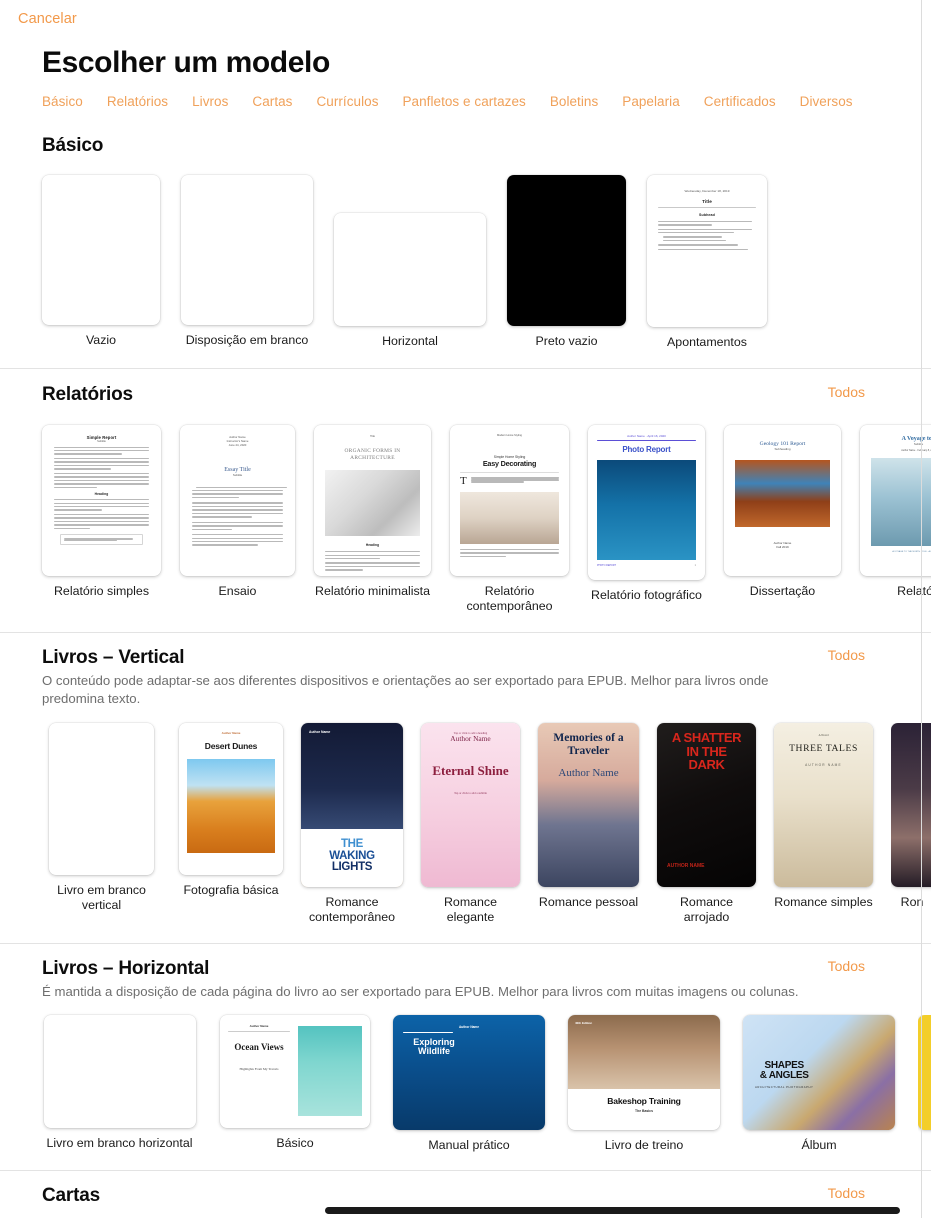 Image resolution: width=931 pixels, height=1218 pixels. I want to click on see-all-relatorios: Todos, so click(846, 392).